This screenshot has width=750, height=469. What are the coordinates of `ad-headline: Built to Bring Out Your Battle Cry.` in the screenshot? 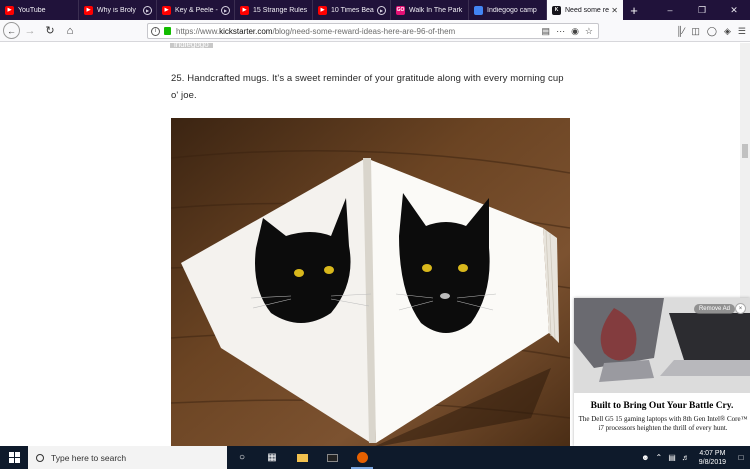 It's located at (662, 406).